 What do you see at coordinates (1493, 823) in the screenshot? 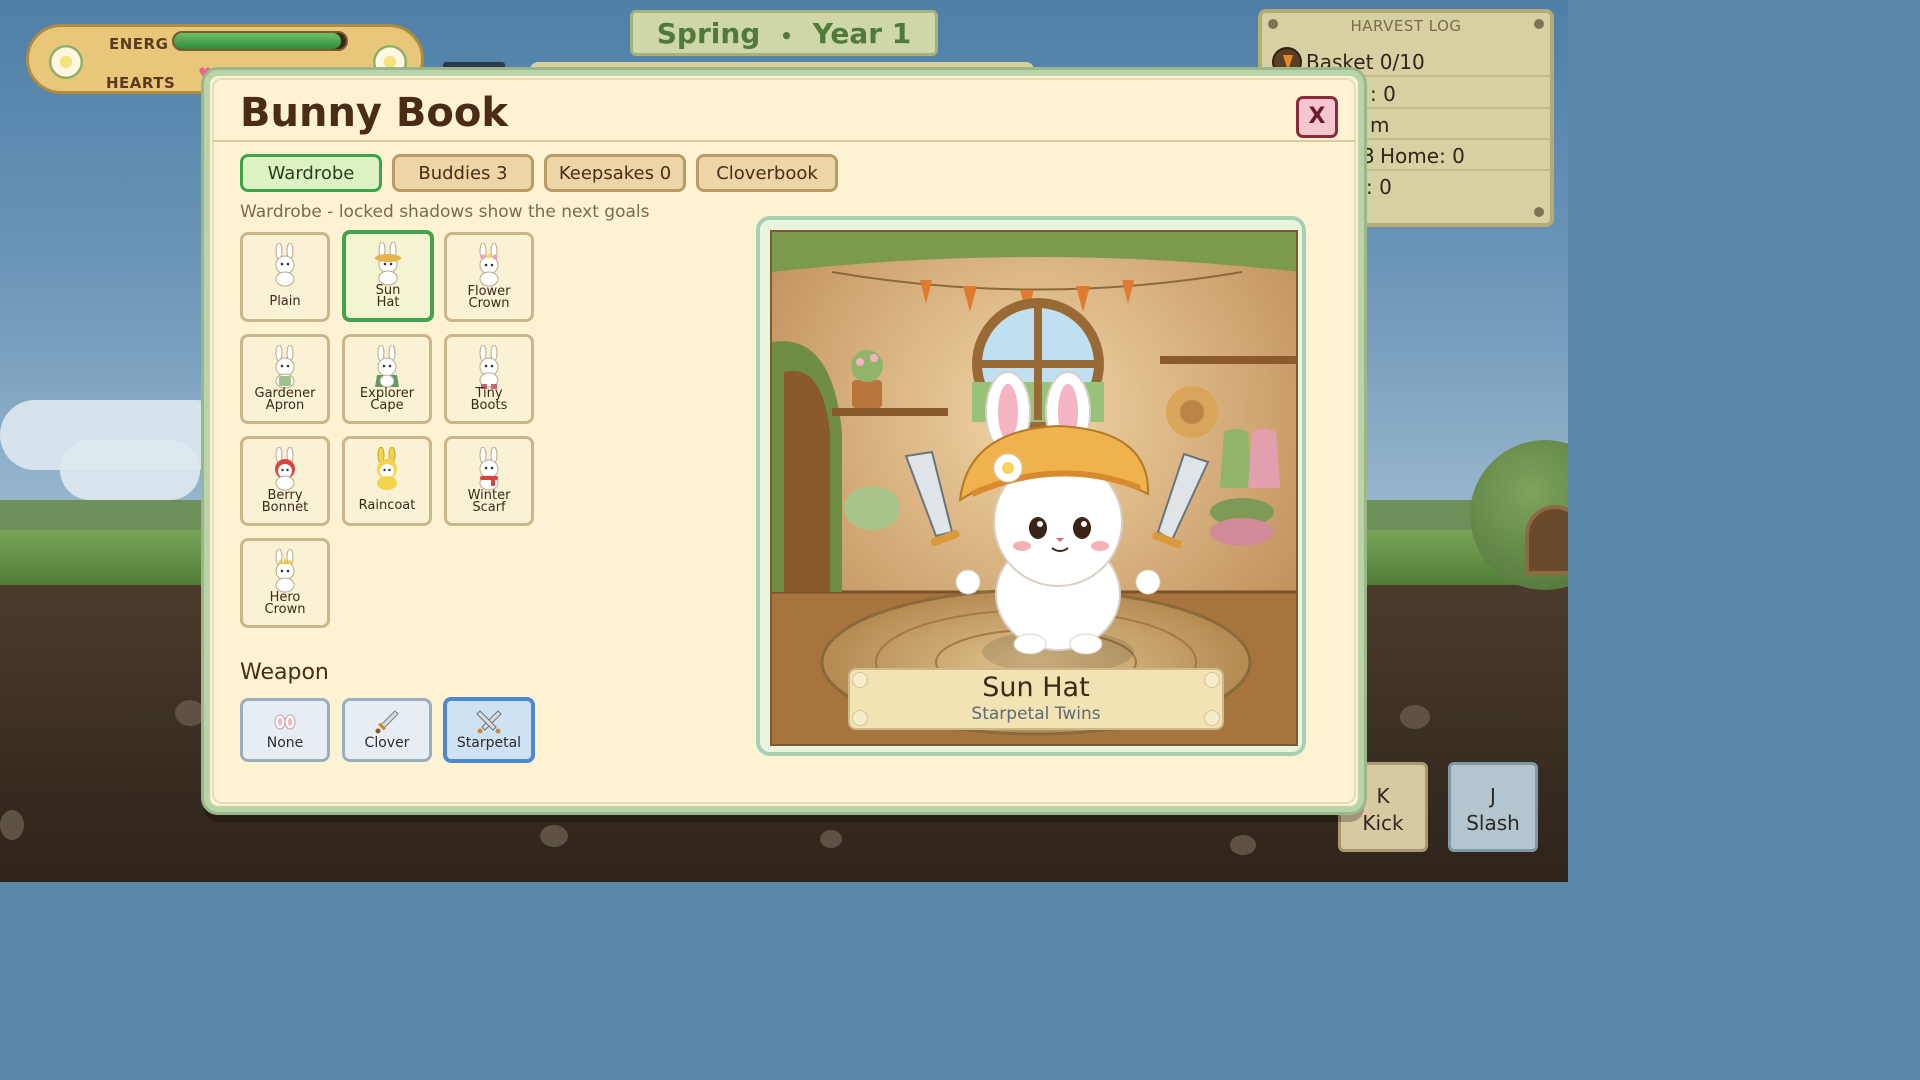
I see `slash-label: Slash` at bounding box center [1493, 823].